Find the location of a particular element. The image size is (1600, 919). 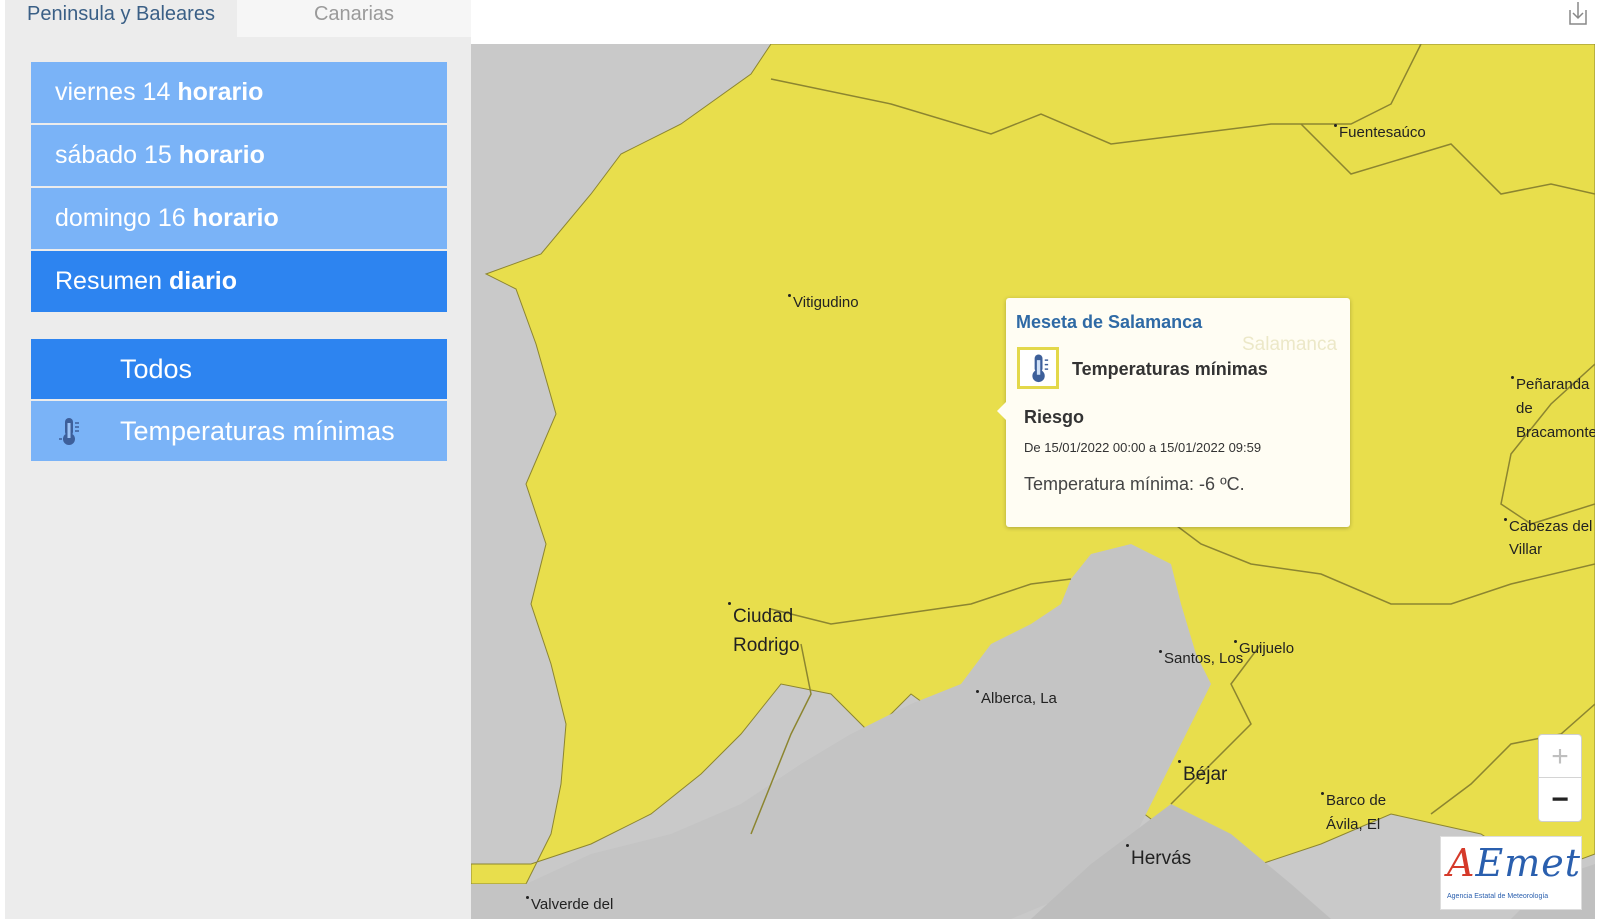

day-button-resumen: Resumen diario is located at coordinates (239, 281).